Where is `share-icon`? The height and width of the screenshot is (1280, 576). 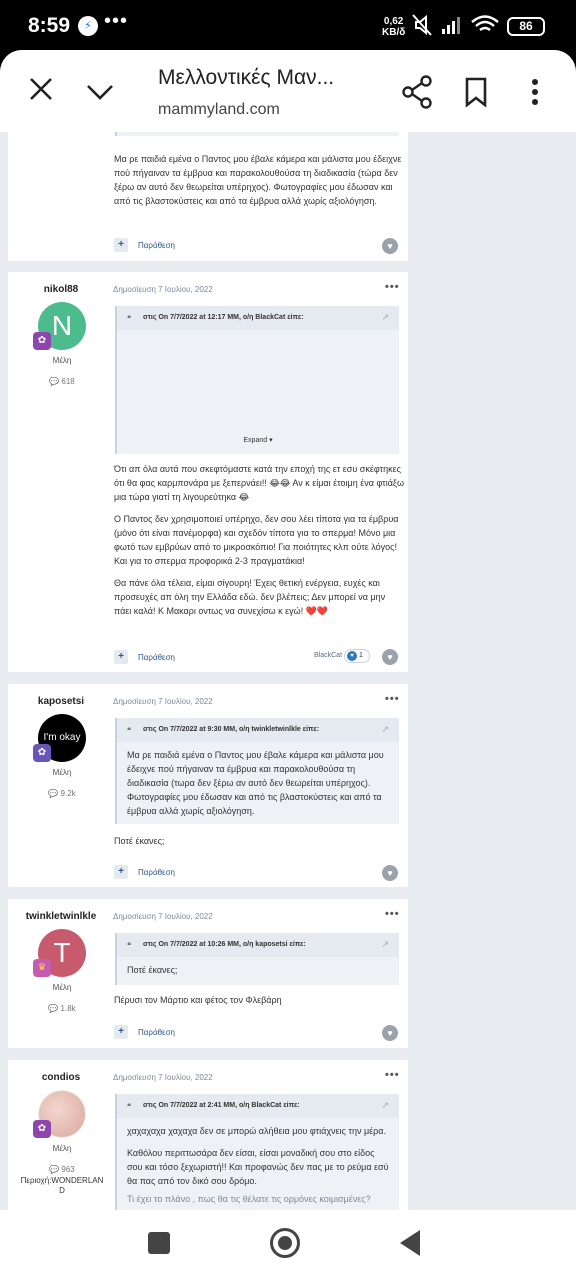
share-icon is located at coordinates (417, 92).